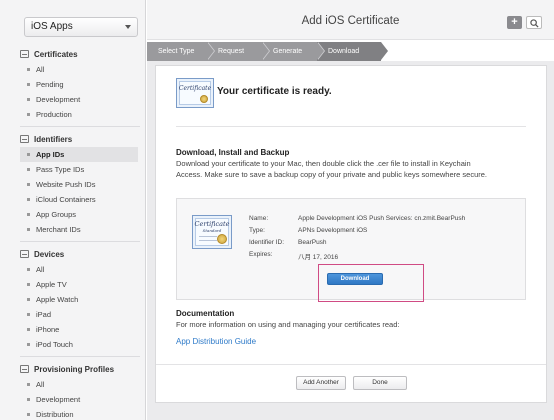 The height and width of the screenshot is (420, 554). What do you see at coordinates (80, 314) in the screenshot?
I see `sidebar-item-ipad: iPad` at bounding box center [80, 314].